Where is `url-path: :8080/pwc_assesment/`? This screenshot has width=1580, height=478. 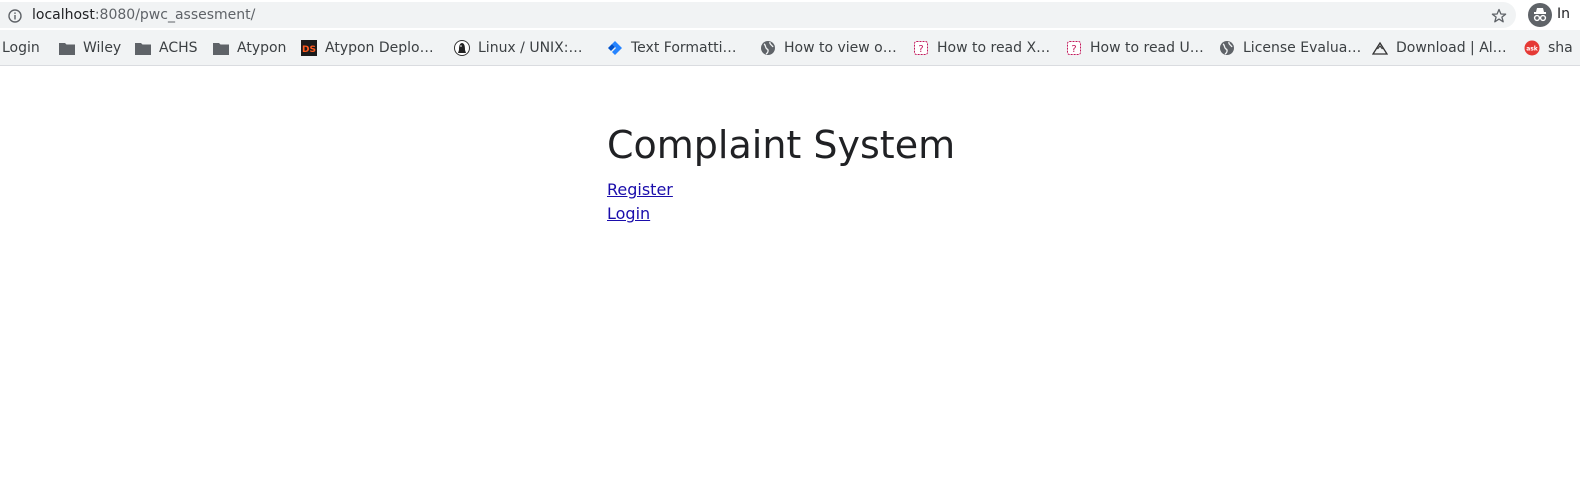
url-path: :8080/pwc_assesment/ is located at coordinates (175, 15).